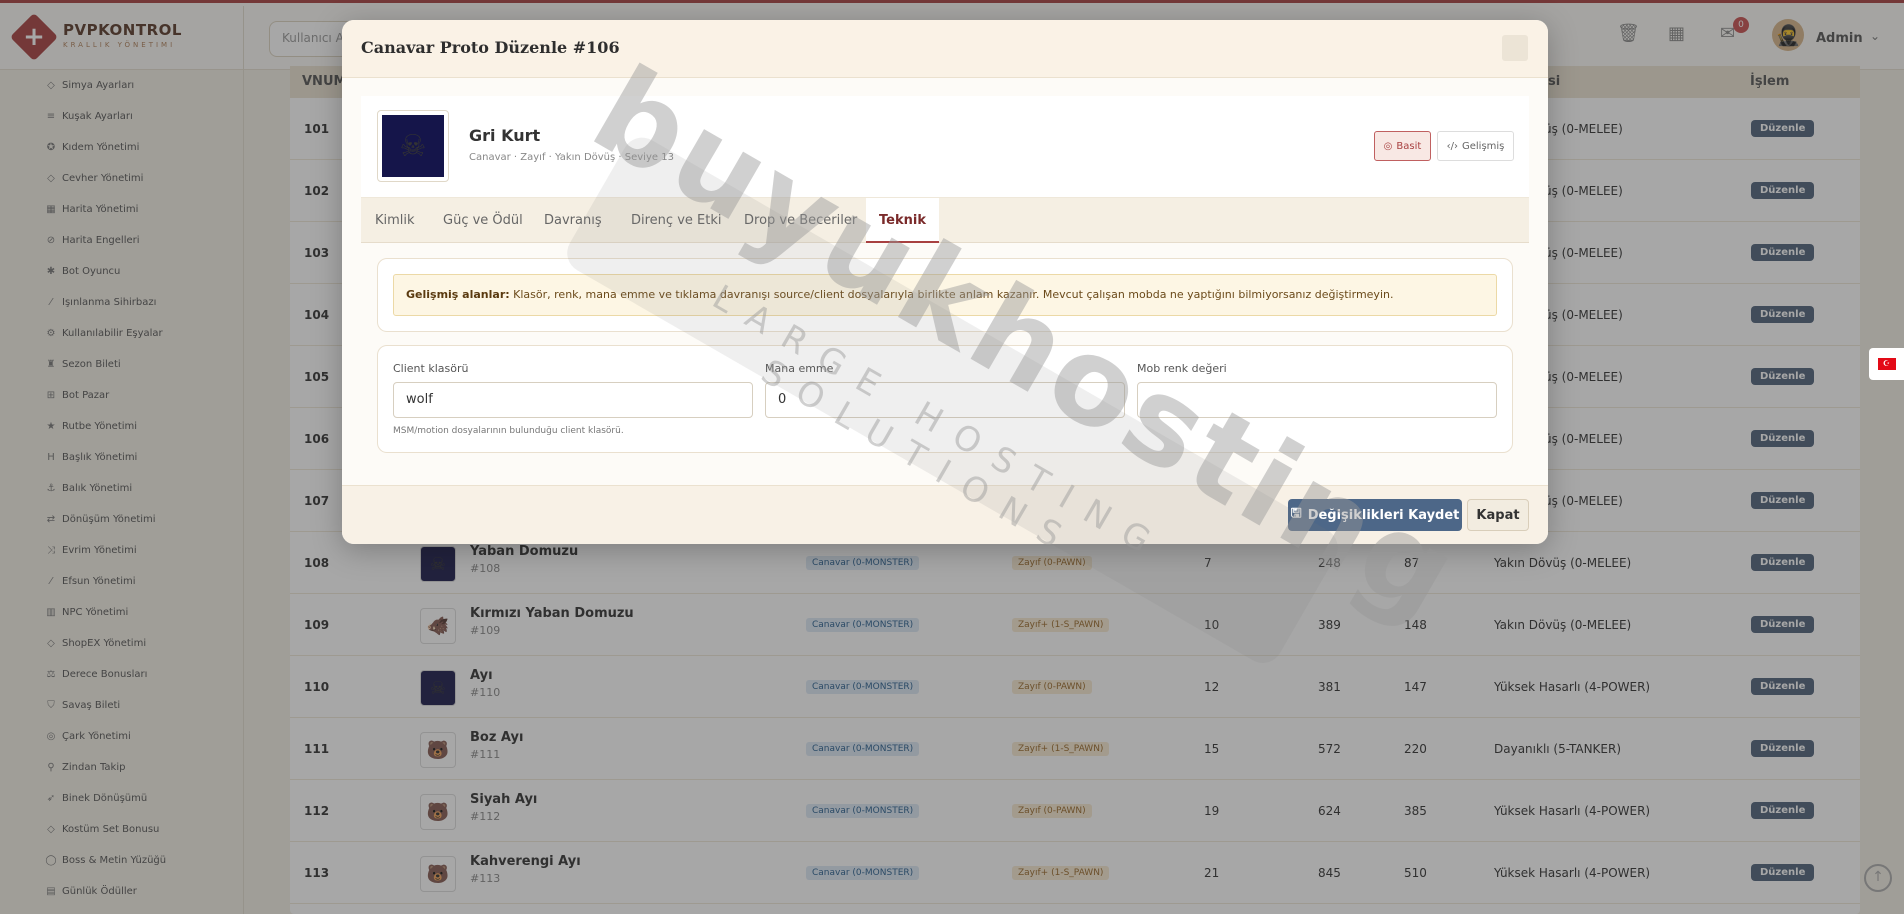 The height and width of the screenshot is (914, 1904). I want to click on modal-footer: 🖫 Değişiklikleri Kaydet Kapat, so click(945, 514).